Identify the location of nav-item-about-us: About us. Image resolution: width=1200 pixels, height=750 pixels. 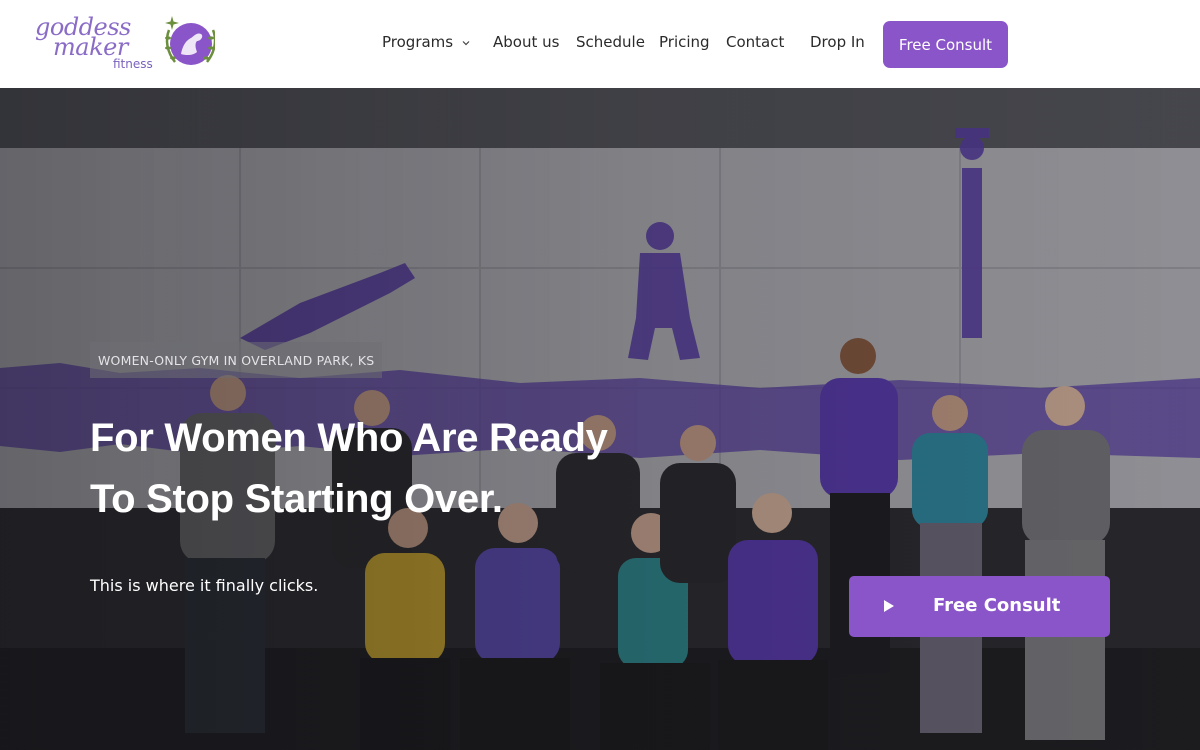
(526, 42).